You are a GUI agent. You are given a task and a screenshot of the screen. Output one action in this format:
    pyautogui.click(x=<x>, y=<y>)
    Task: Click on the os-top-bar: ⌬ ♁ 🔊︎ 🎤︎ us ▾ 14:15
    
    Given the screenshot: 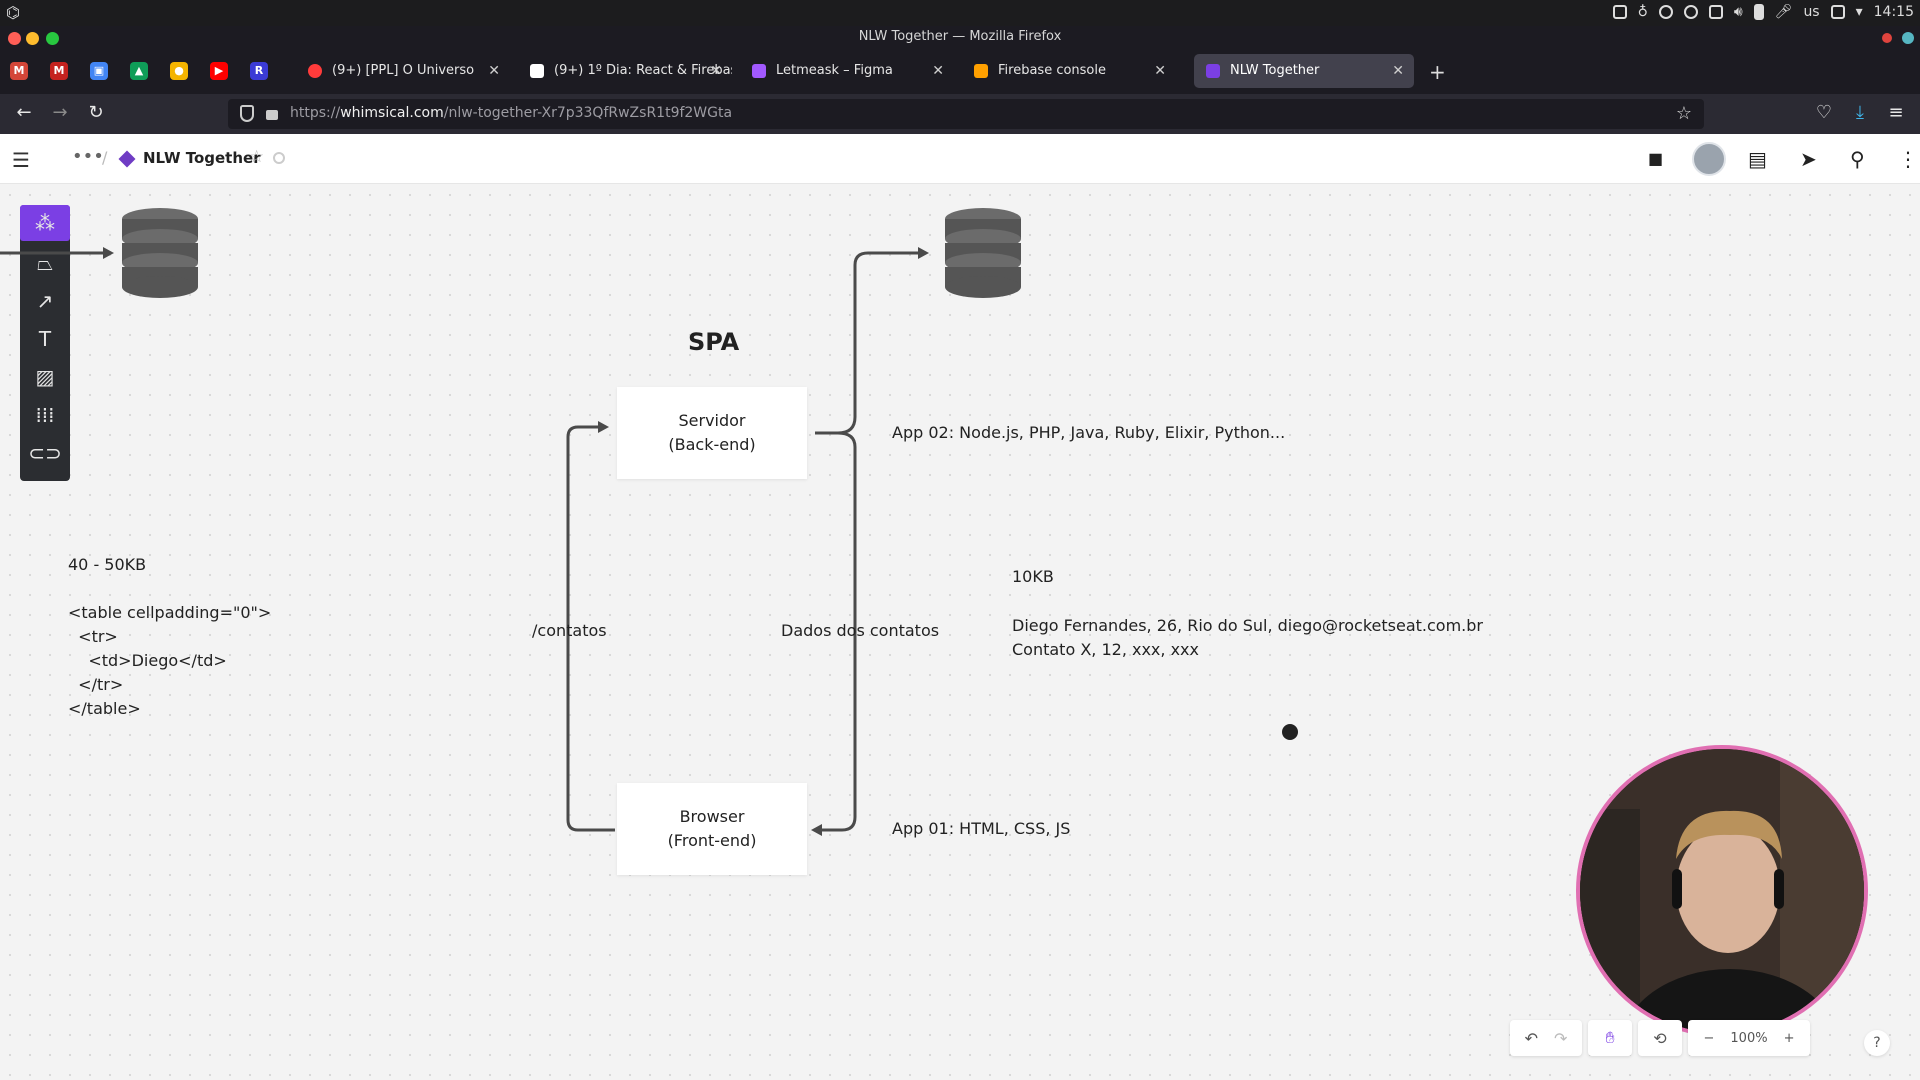 What is the action you would take?
    pyautogui.click(x=960, y=13)
    